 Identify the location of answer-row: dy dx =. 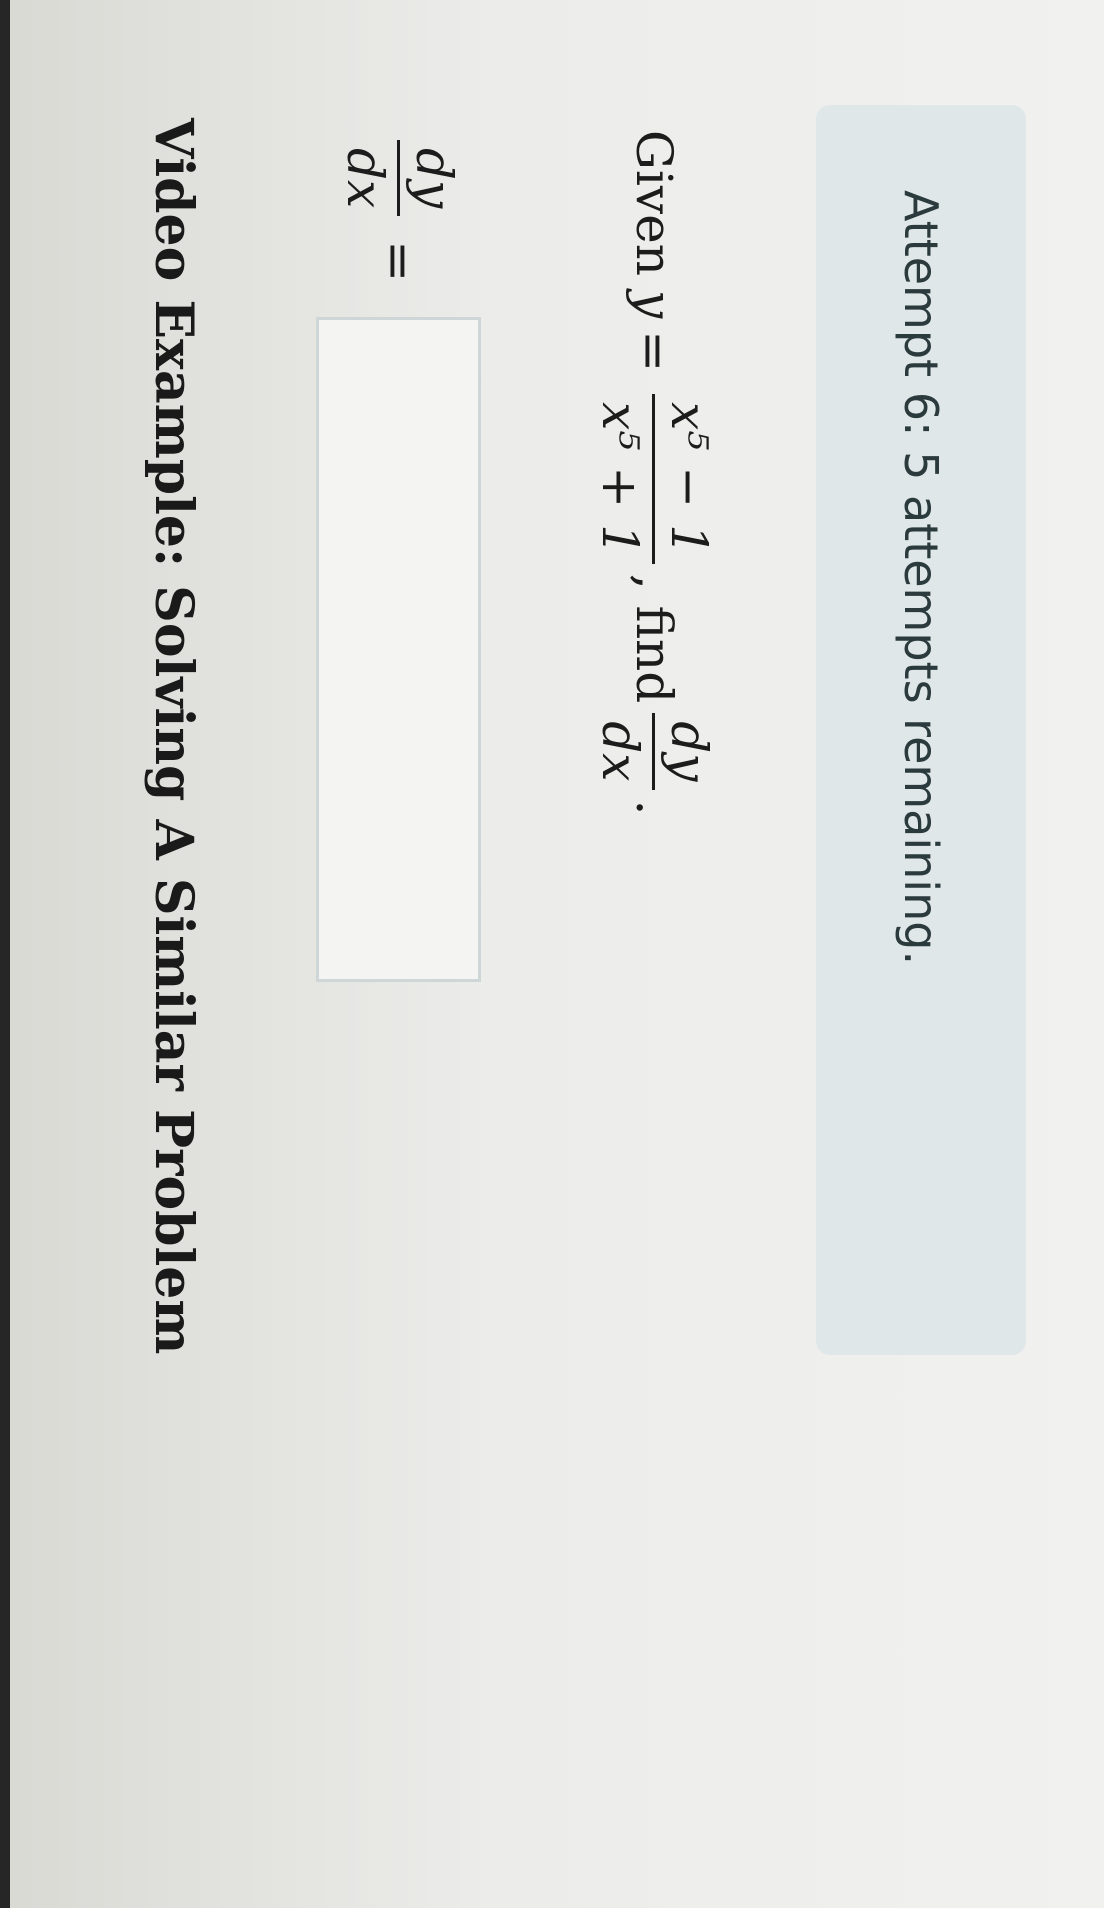
(399, 556).